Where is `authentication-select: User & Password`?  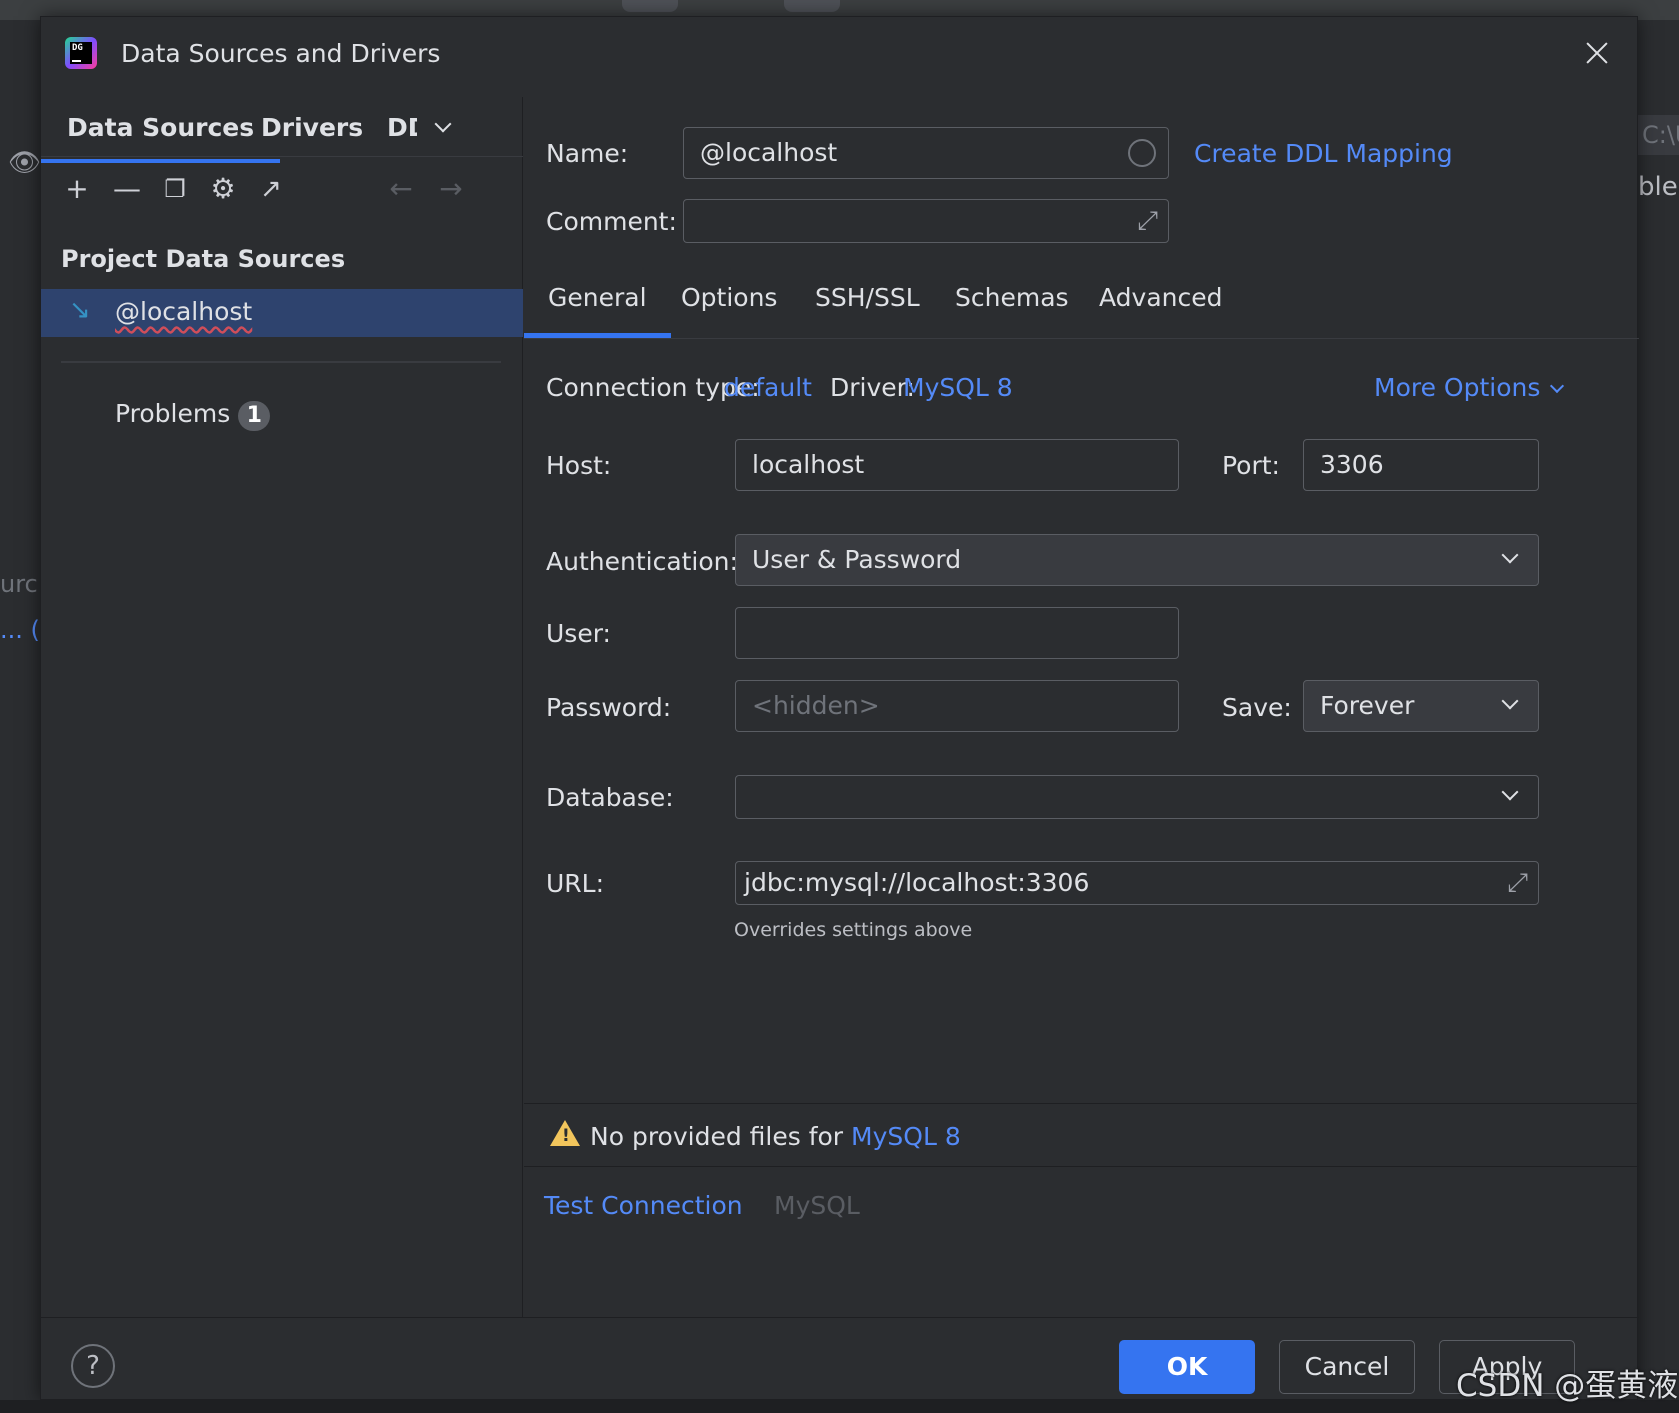
authentication-select: User & Password is located at coordinates (1137, 560).